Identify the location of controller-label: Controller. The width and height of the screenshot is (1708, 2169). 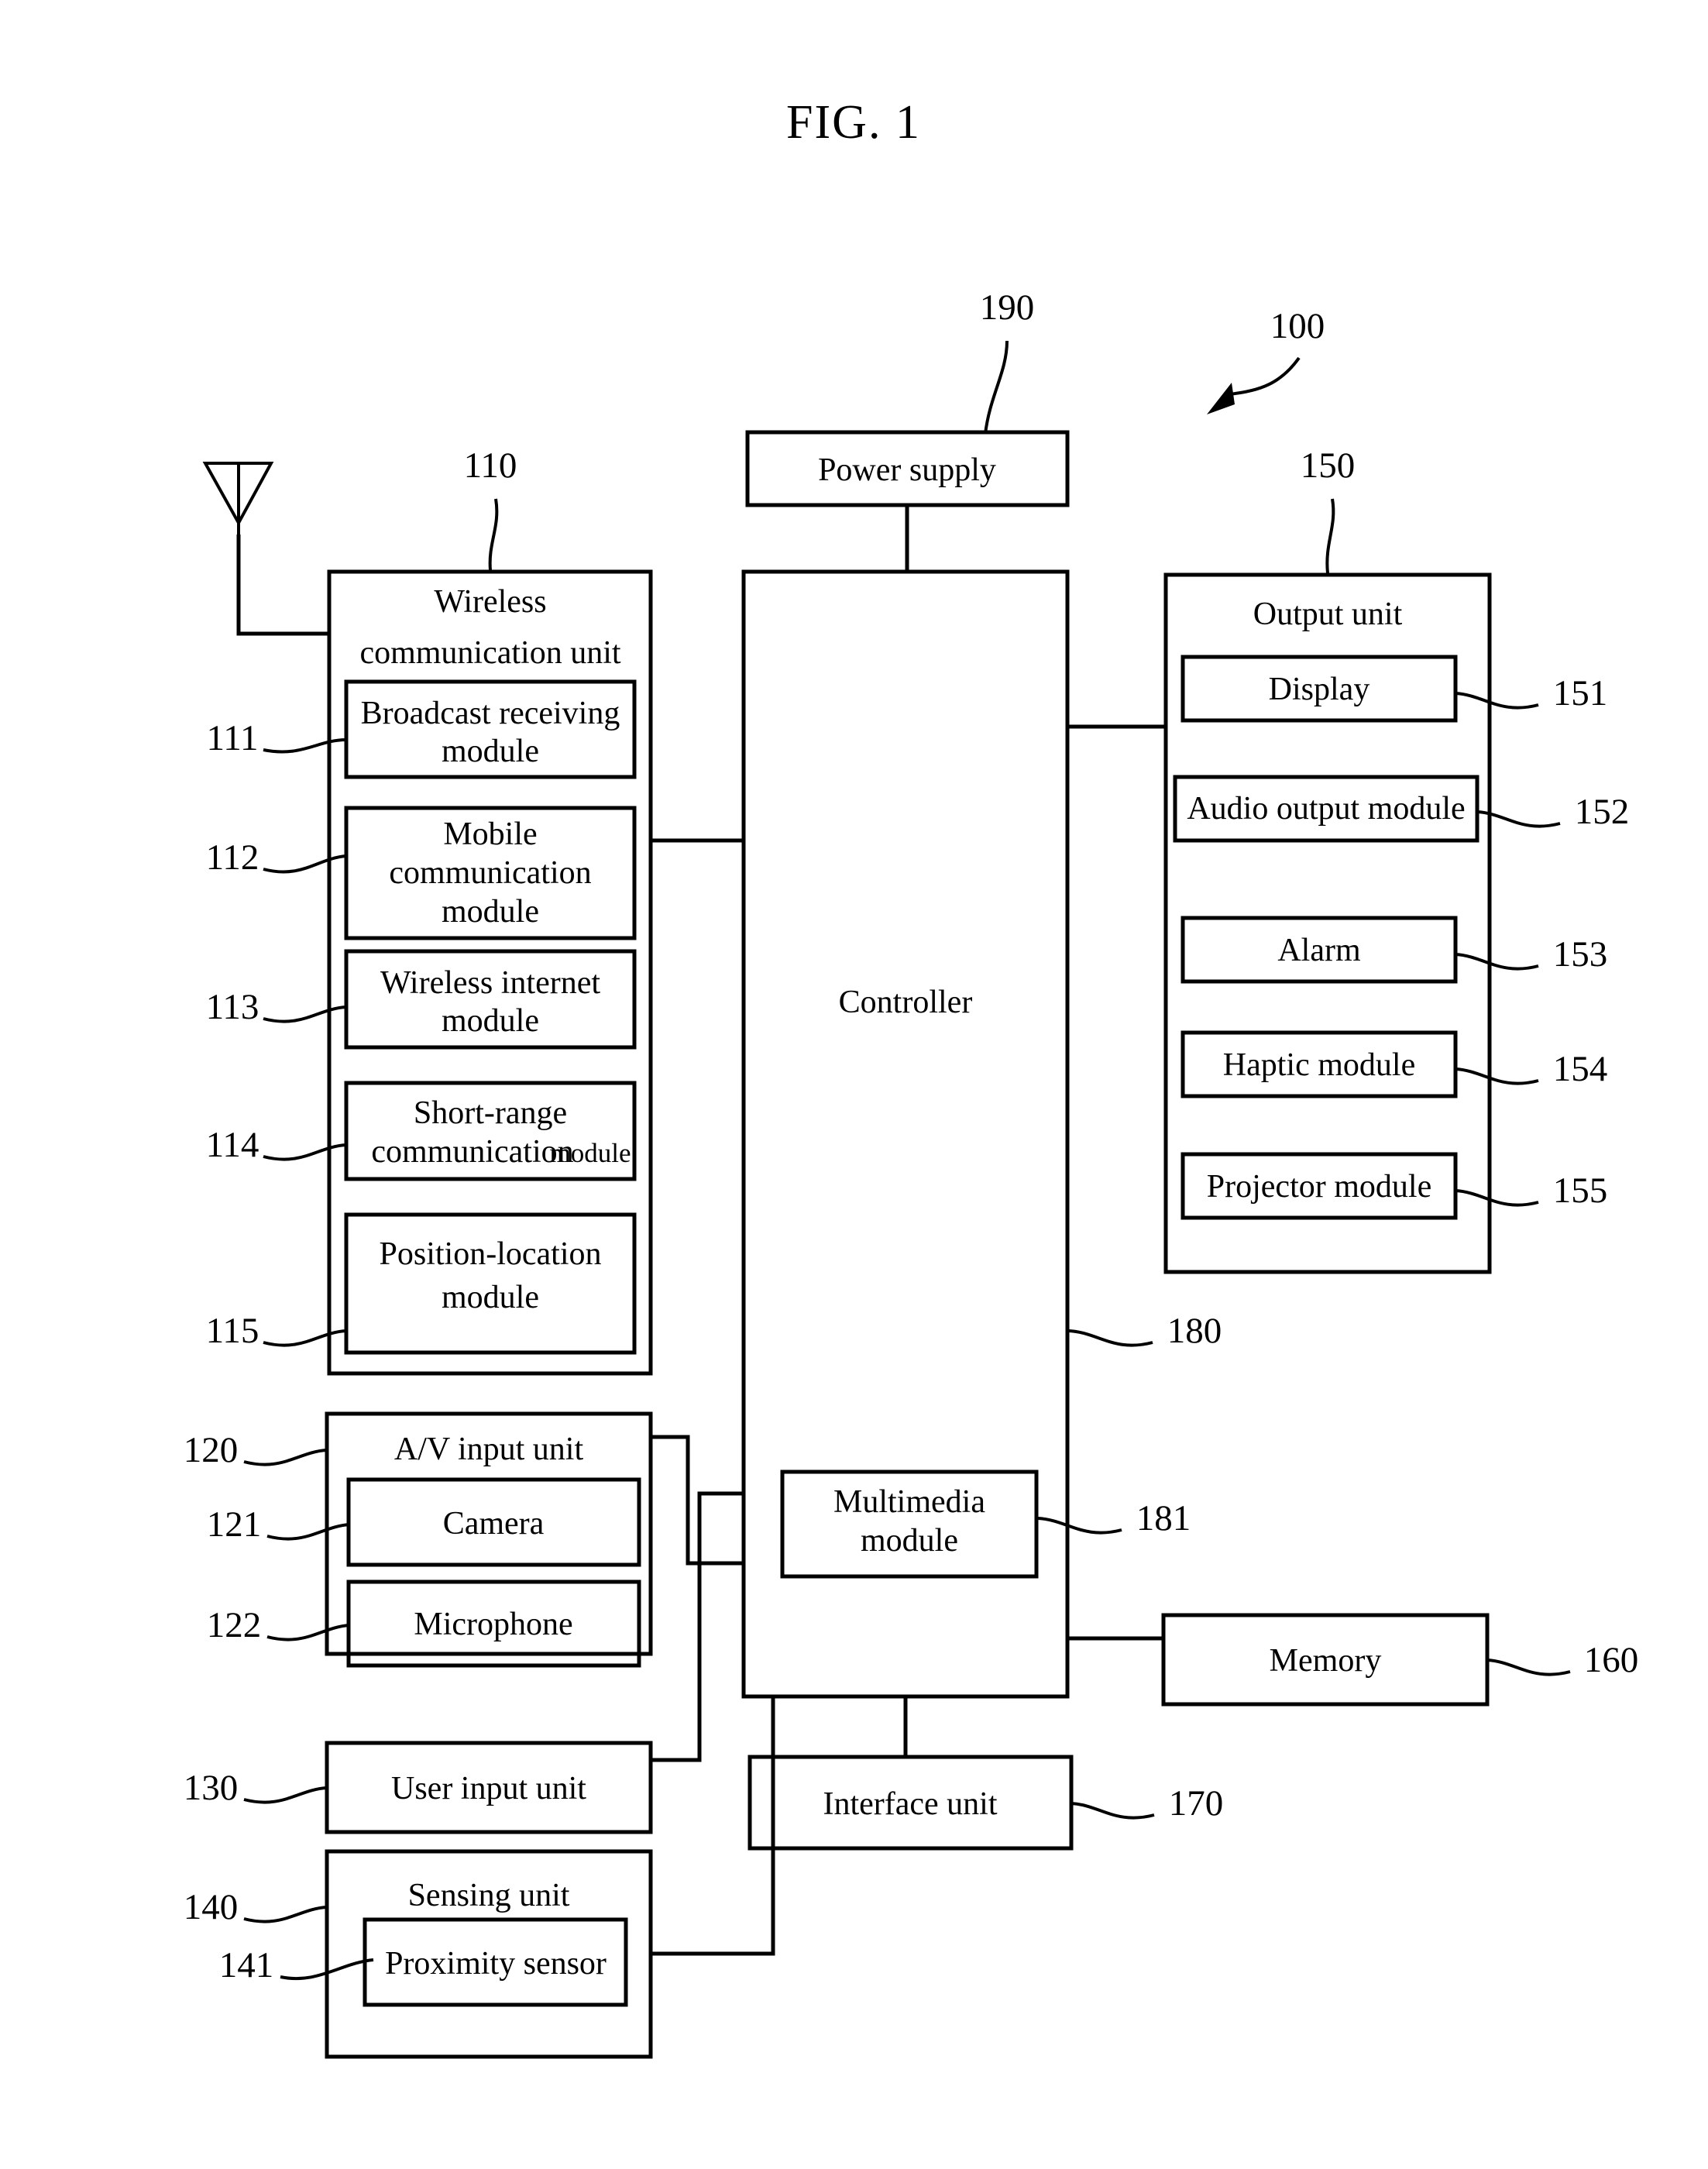
(906, 1003).